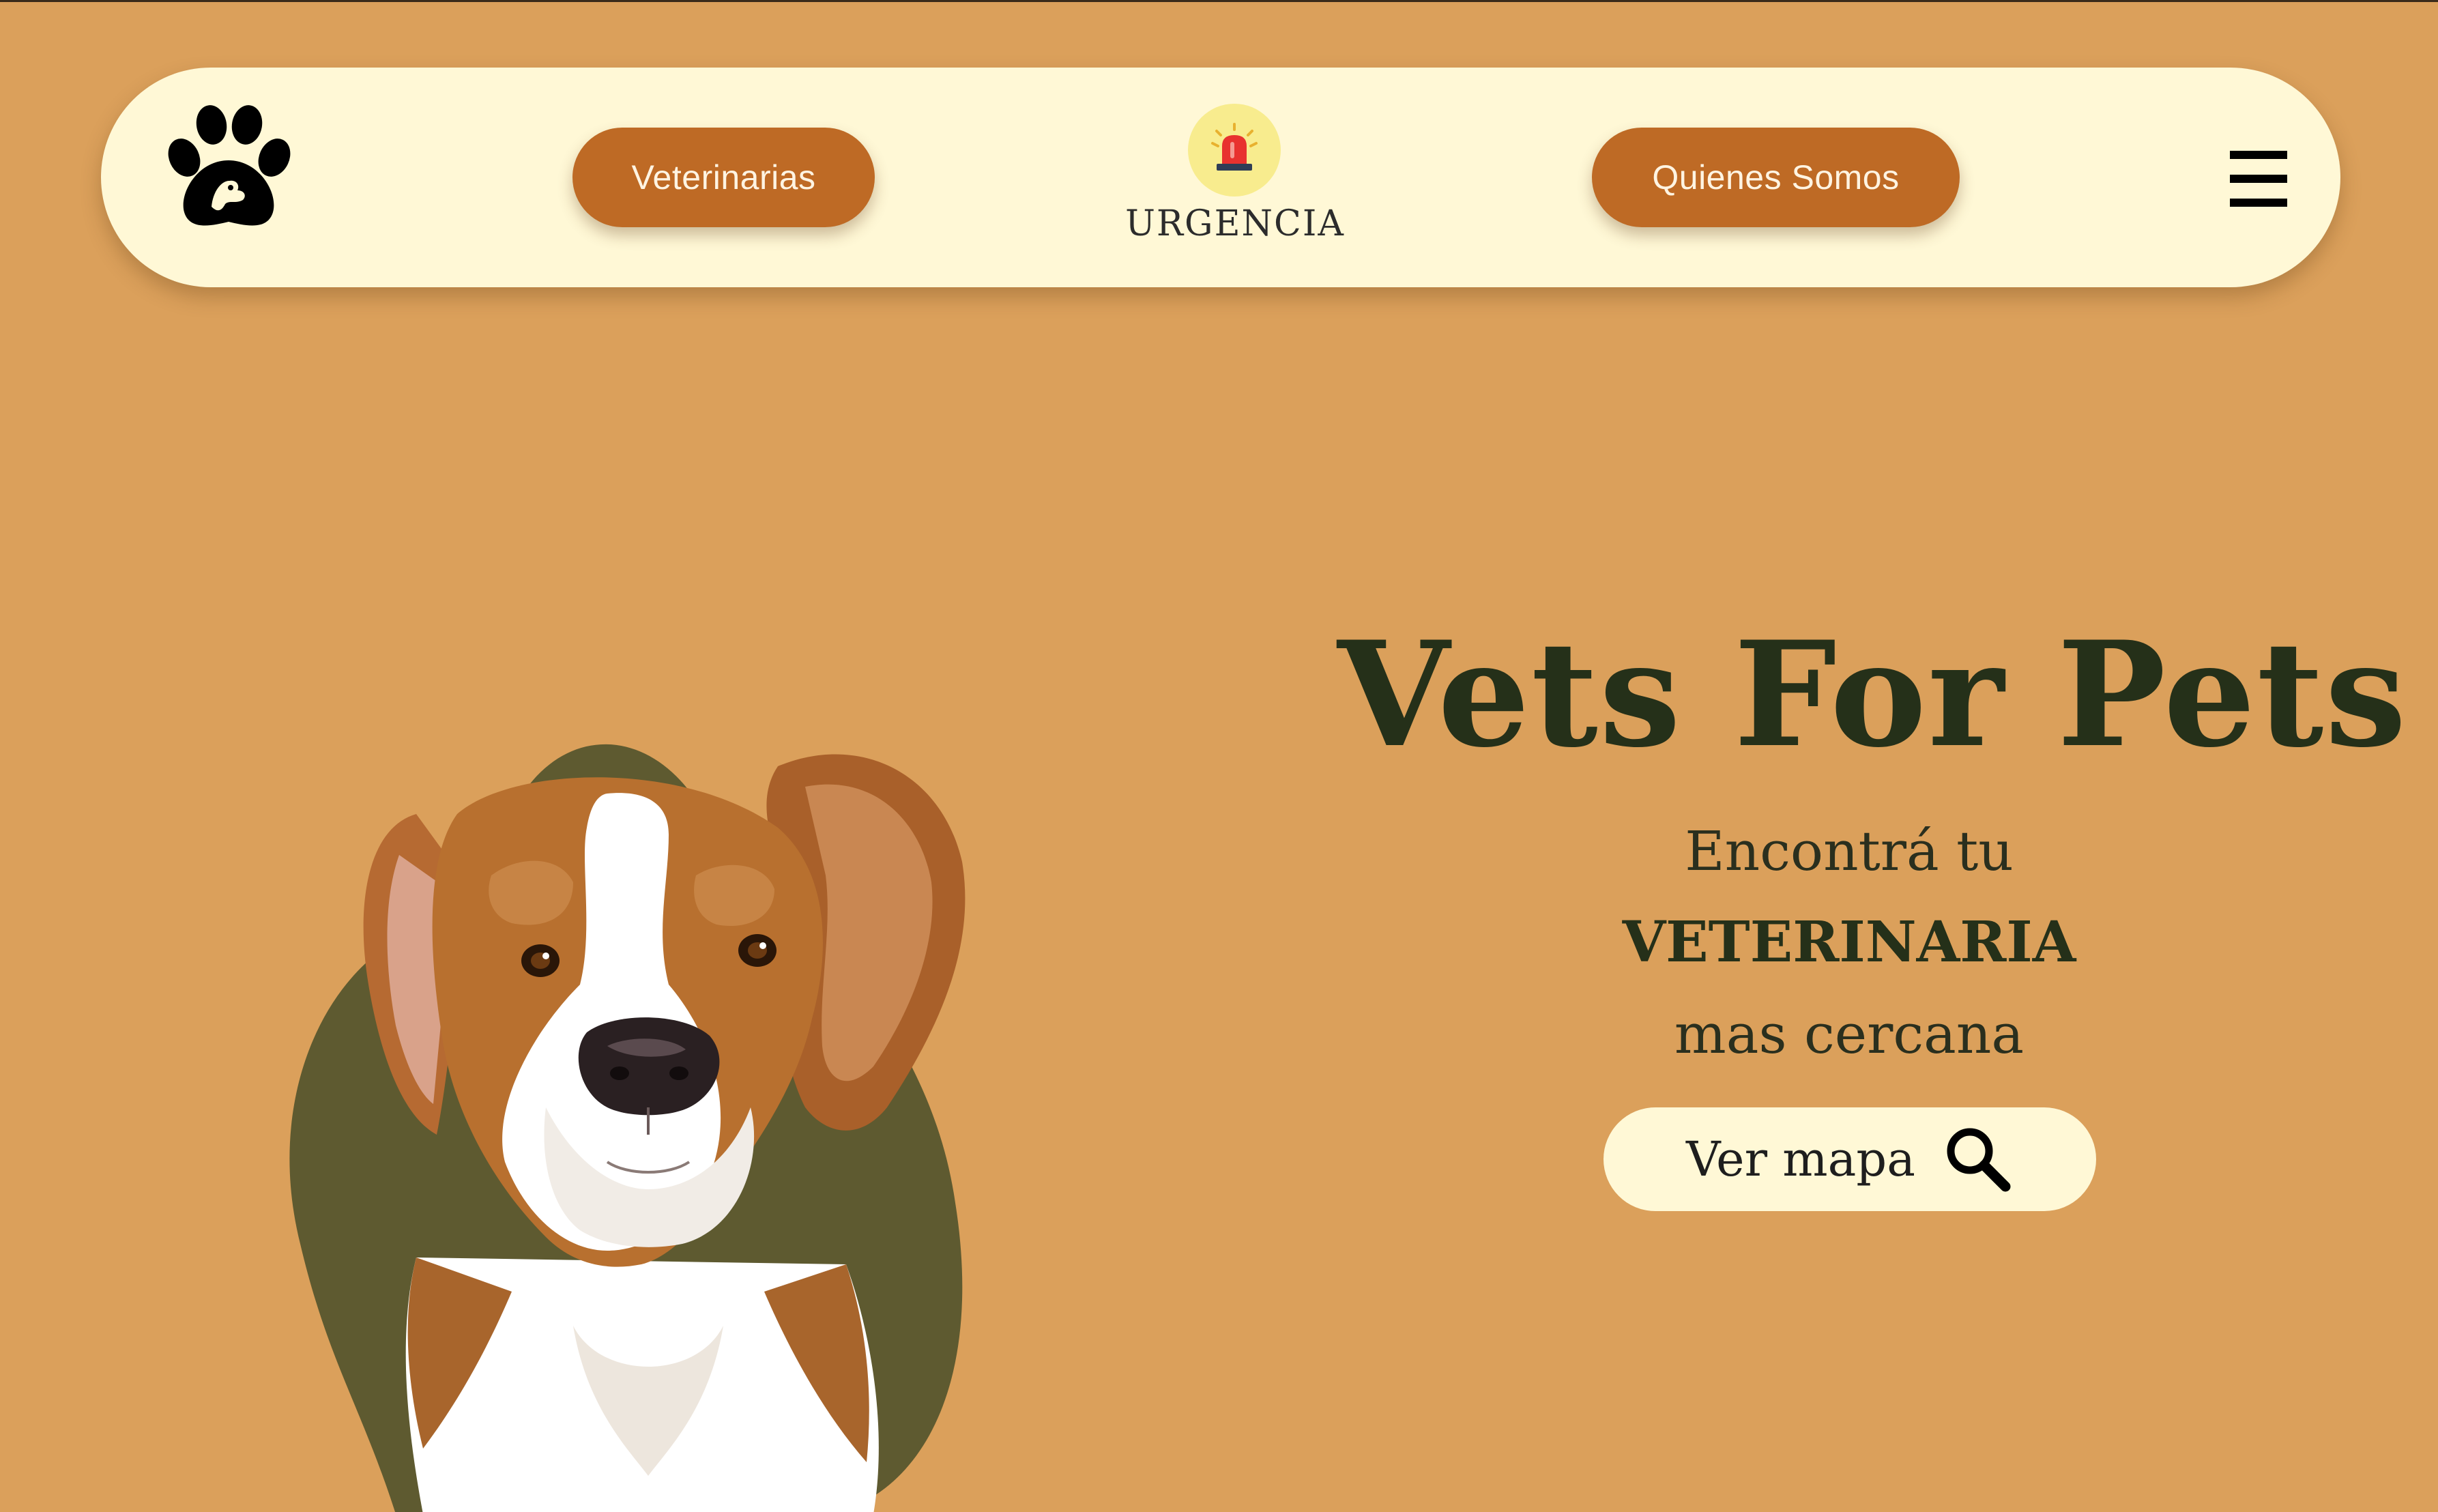 Image resolution: width=2438 pixels, height=1512 pixels. What do you see at coordinates (1872, 694) in the screenshot?
I see `hero-title: Vets For Pets` at bounding box center [1872, 694].